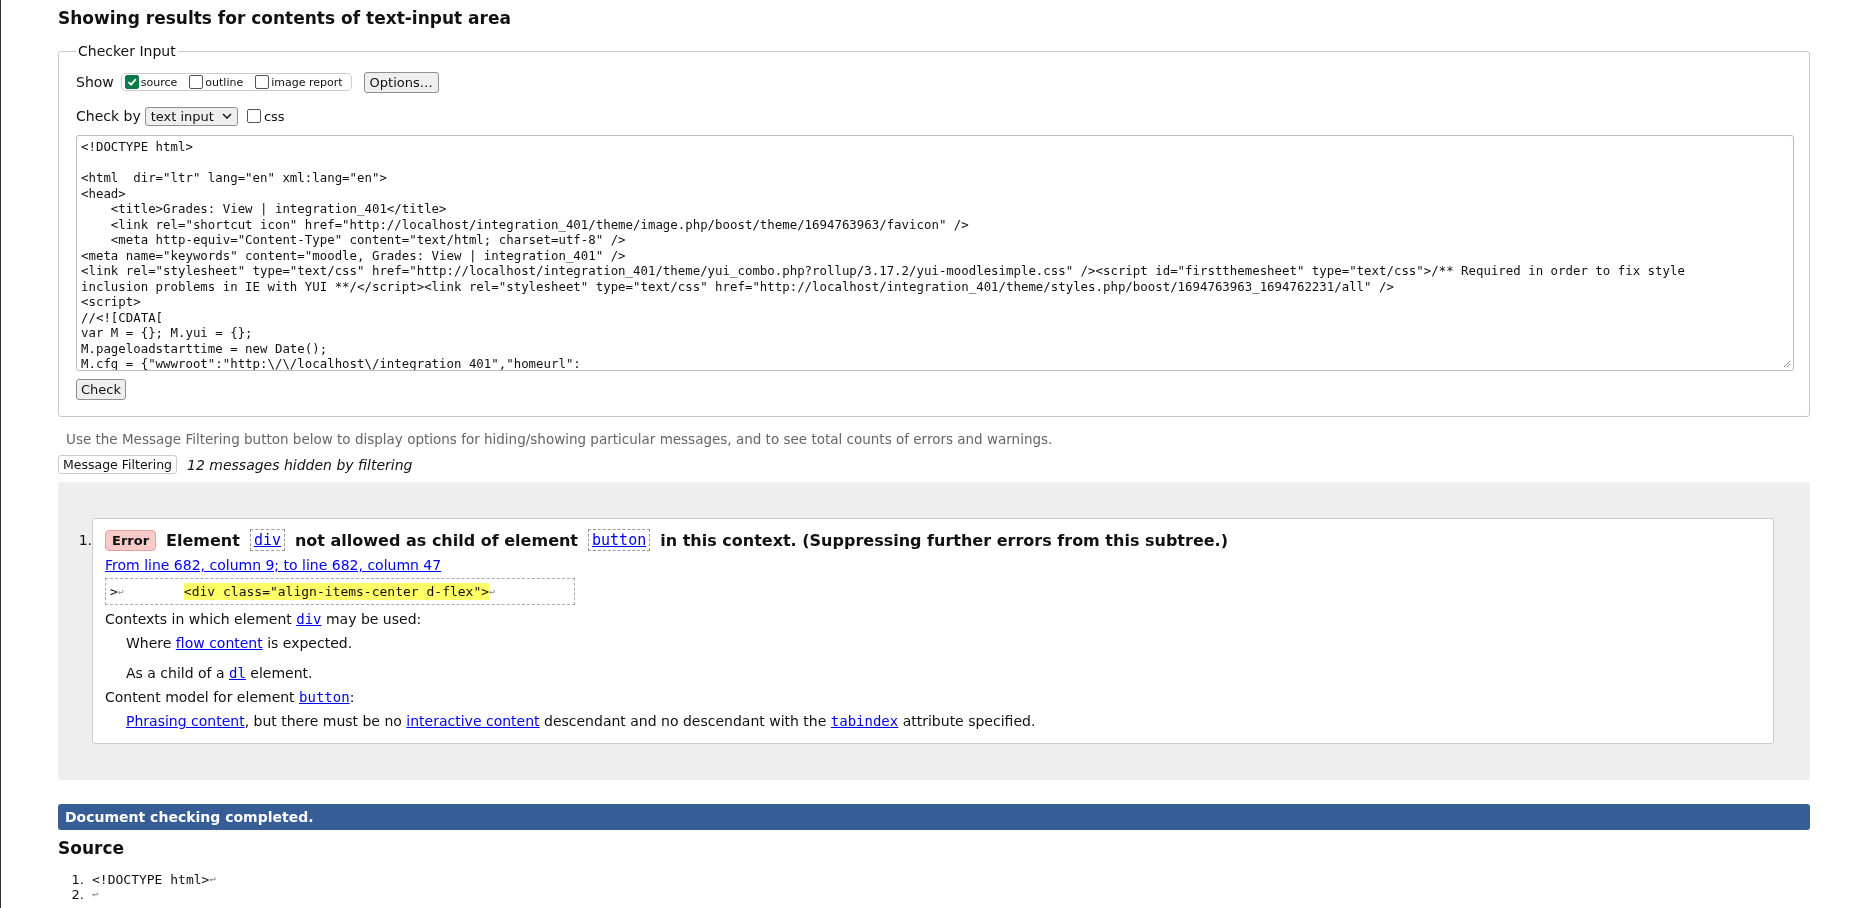  What do you see at coordinates (108, 116) in the screenshot?
I see `check-by-label: Check by` at bounding box center [108, 116].